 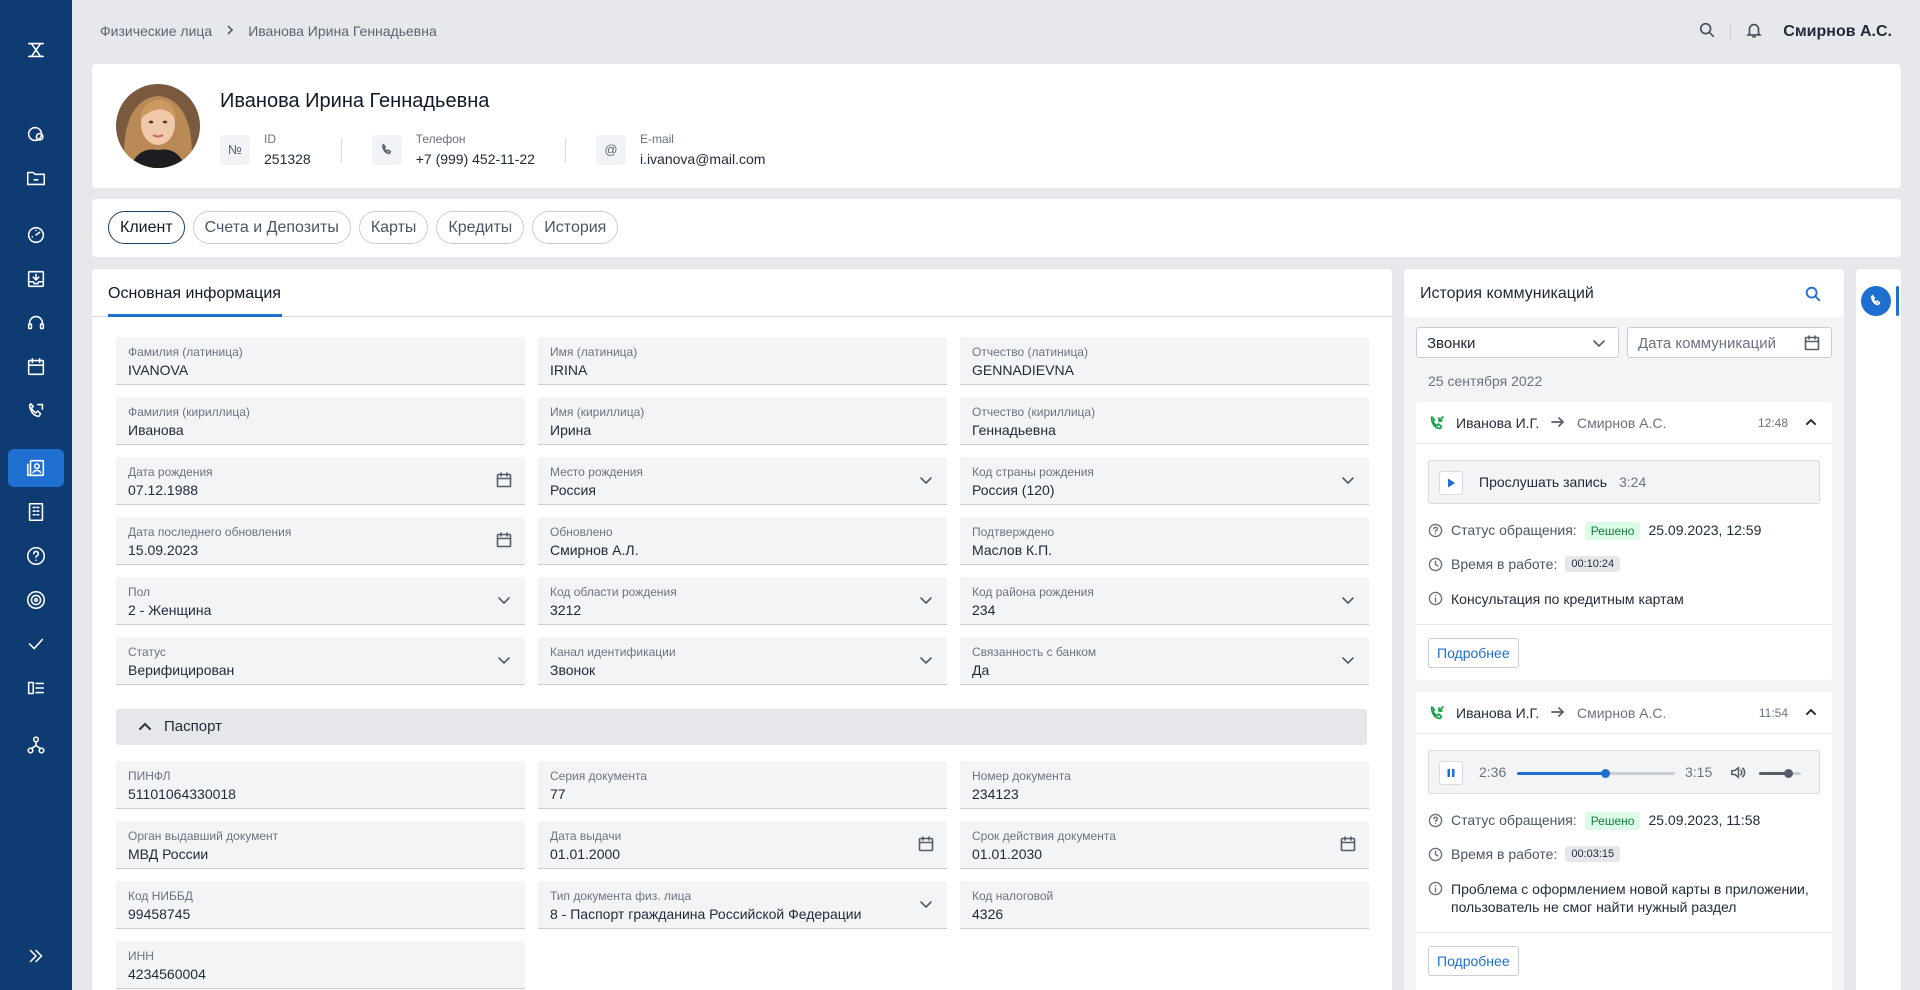 What do you see at coordinates (1754, 32) in the screenshot?
I see `bell-icon` at bounding box center [1754, 32].